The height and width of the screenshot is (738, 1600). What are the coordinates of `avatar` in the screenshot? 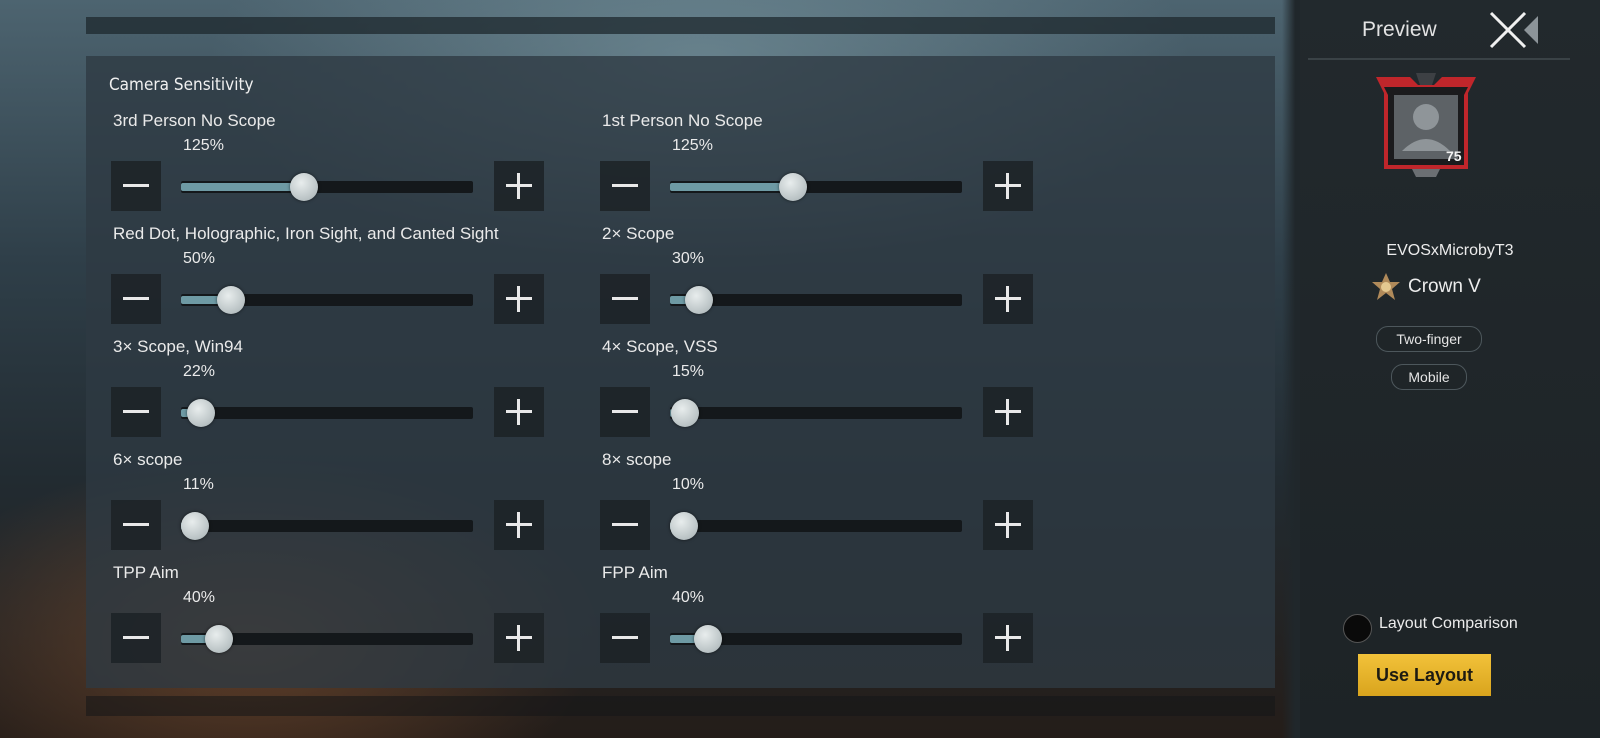 It's located at (1426, 125).